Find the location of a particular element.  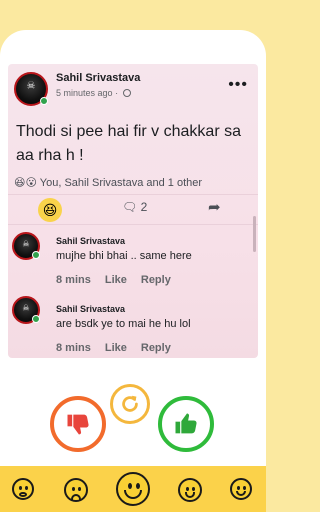

more-options-icon: ••• is located at coordinates (238, 85).